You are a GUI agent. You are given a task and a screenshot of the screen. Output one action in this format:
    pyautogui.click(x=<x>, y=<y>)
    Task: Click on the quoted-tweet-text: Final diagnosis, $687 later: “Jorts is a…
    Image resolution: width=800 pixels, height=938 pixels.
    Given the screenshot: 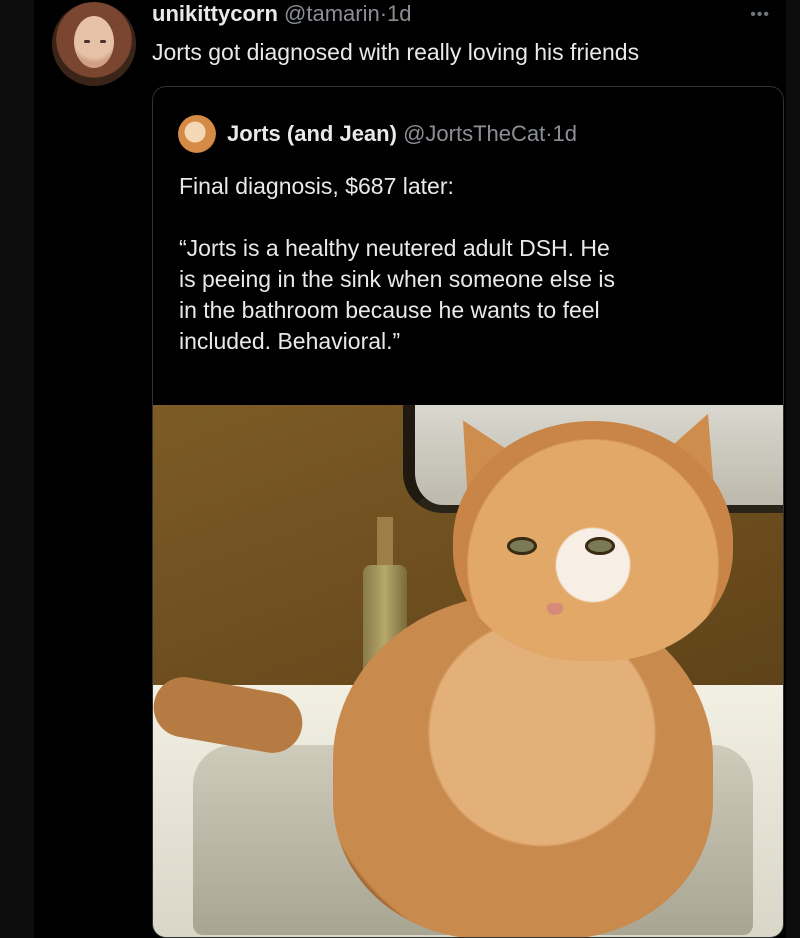 What is the action you would take?
    pyautogui.click(x=469, y=264)
    